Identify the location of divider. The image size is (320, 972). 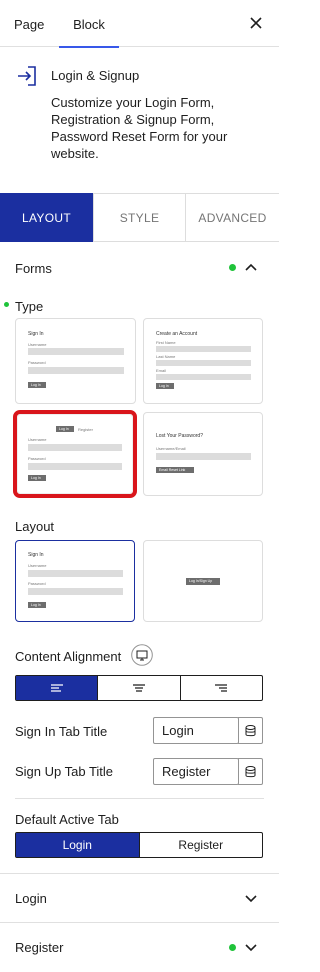
(139, 798).